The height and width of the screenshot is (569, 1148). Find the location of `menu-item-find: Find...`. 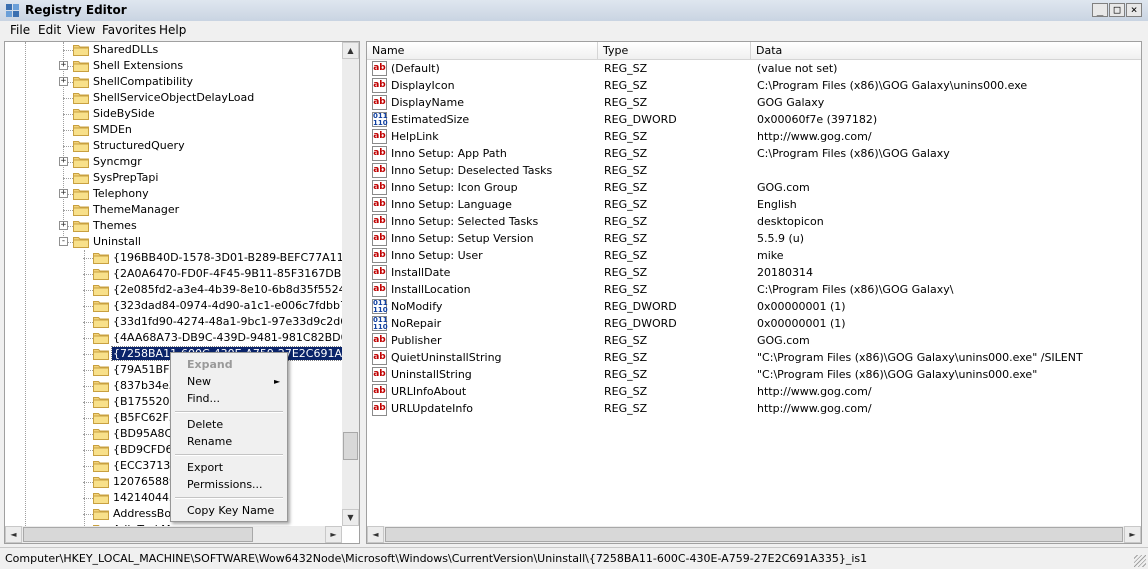

menu-item-find: Find... is located at coordinates (203, 398).